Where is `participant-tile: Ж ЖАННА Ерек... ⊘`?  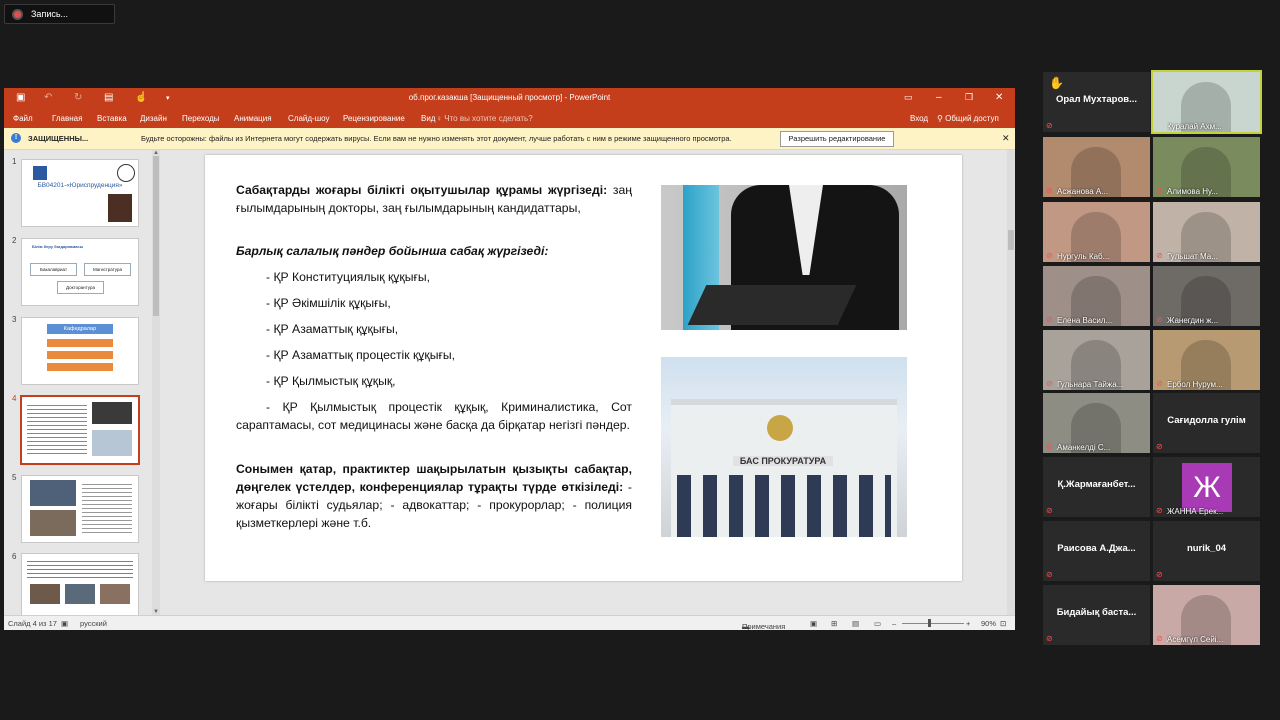
participant-tile: Ж ЖАННА Ерек... ⊘ is located at coordinates (1206, 487).